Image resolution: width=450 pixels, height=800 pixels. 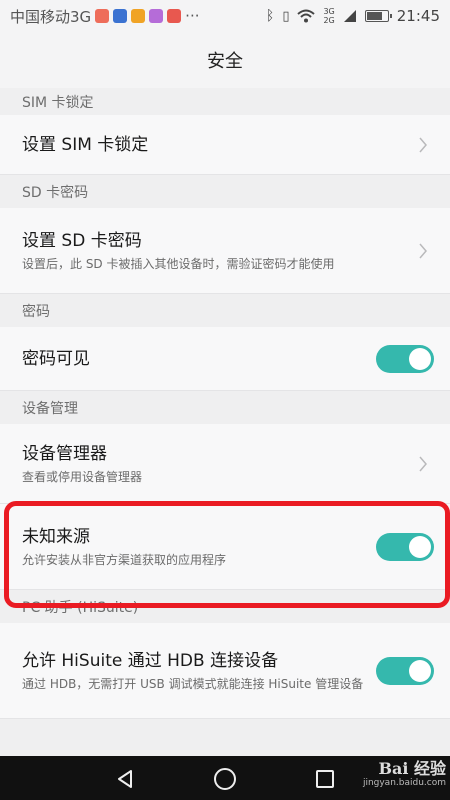 What do you see at coordinates (85, 144) in the screenshot?
I see `sim-lock-title: 设置 SIM 卡锁定` at bounding box center [85, 144].